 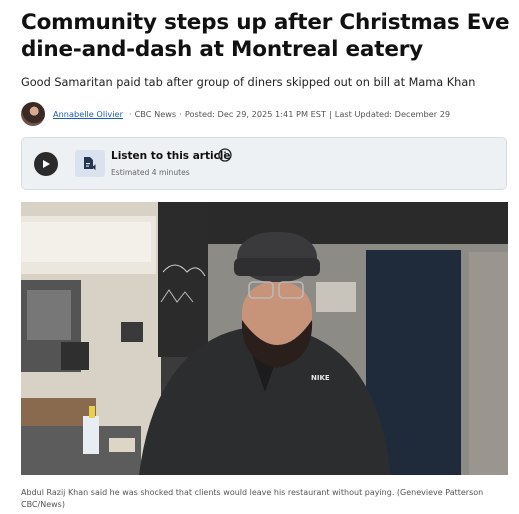 I want to click on listen-estimate: Estimated 4 minutes, so click(x=150, y=172).